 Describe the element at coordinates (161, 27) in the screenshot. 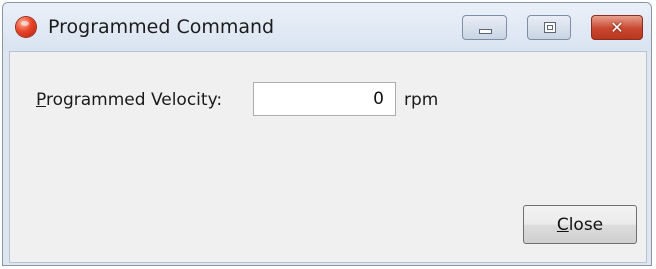

I see `window-title: Programmed Command` at that location.